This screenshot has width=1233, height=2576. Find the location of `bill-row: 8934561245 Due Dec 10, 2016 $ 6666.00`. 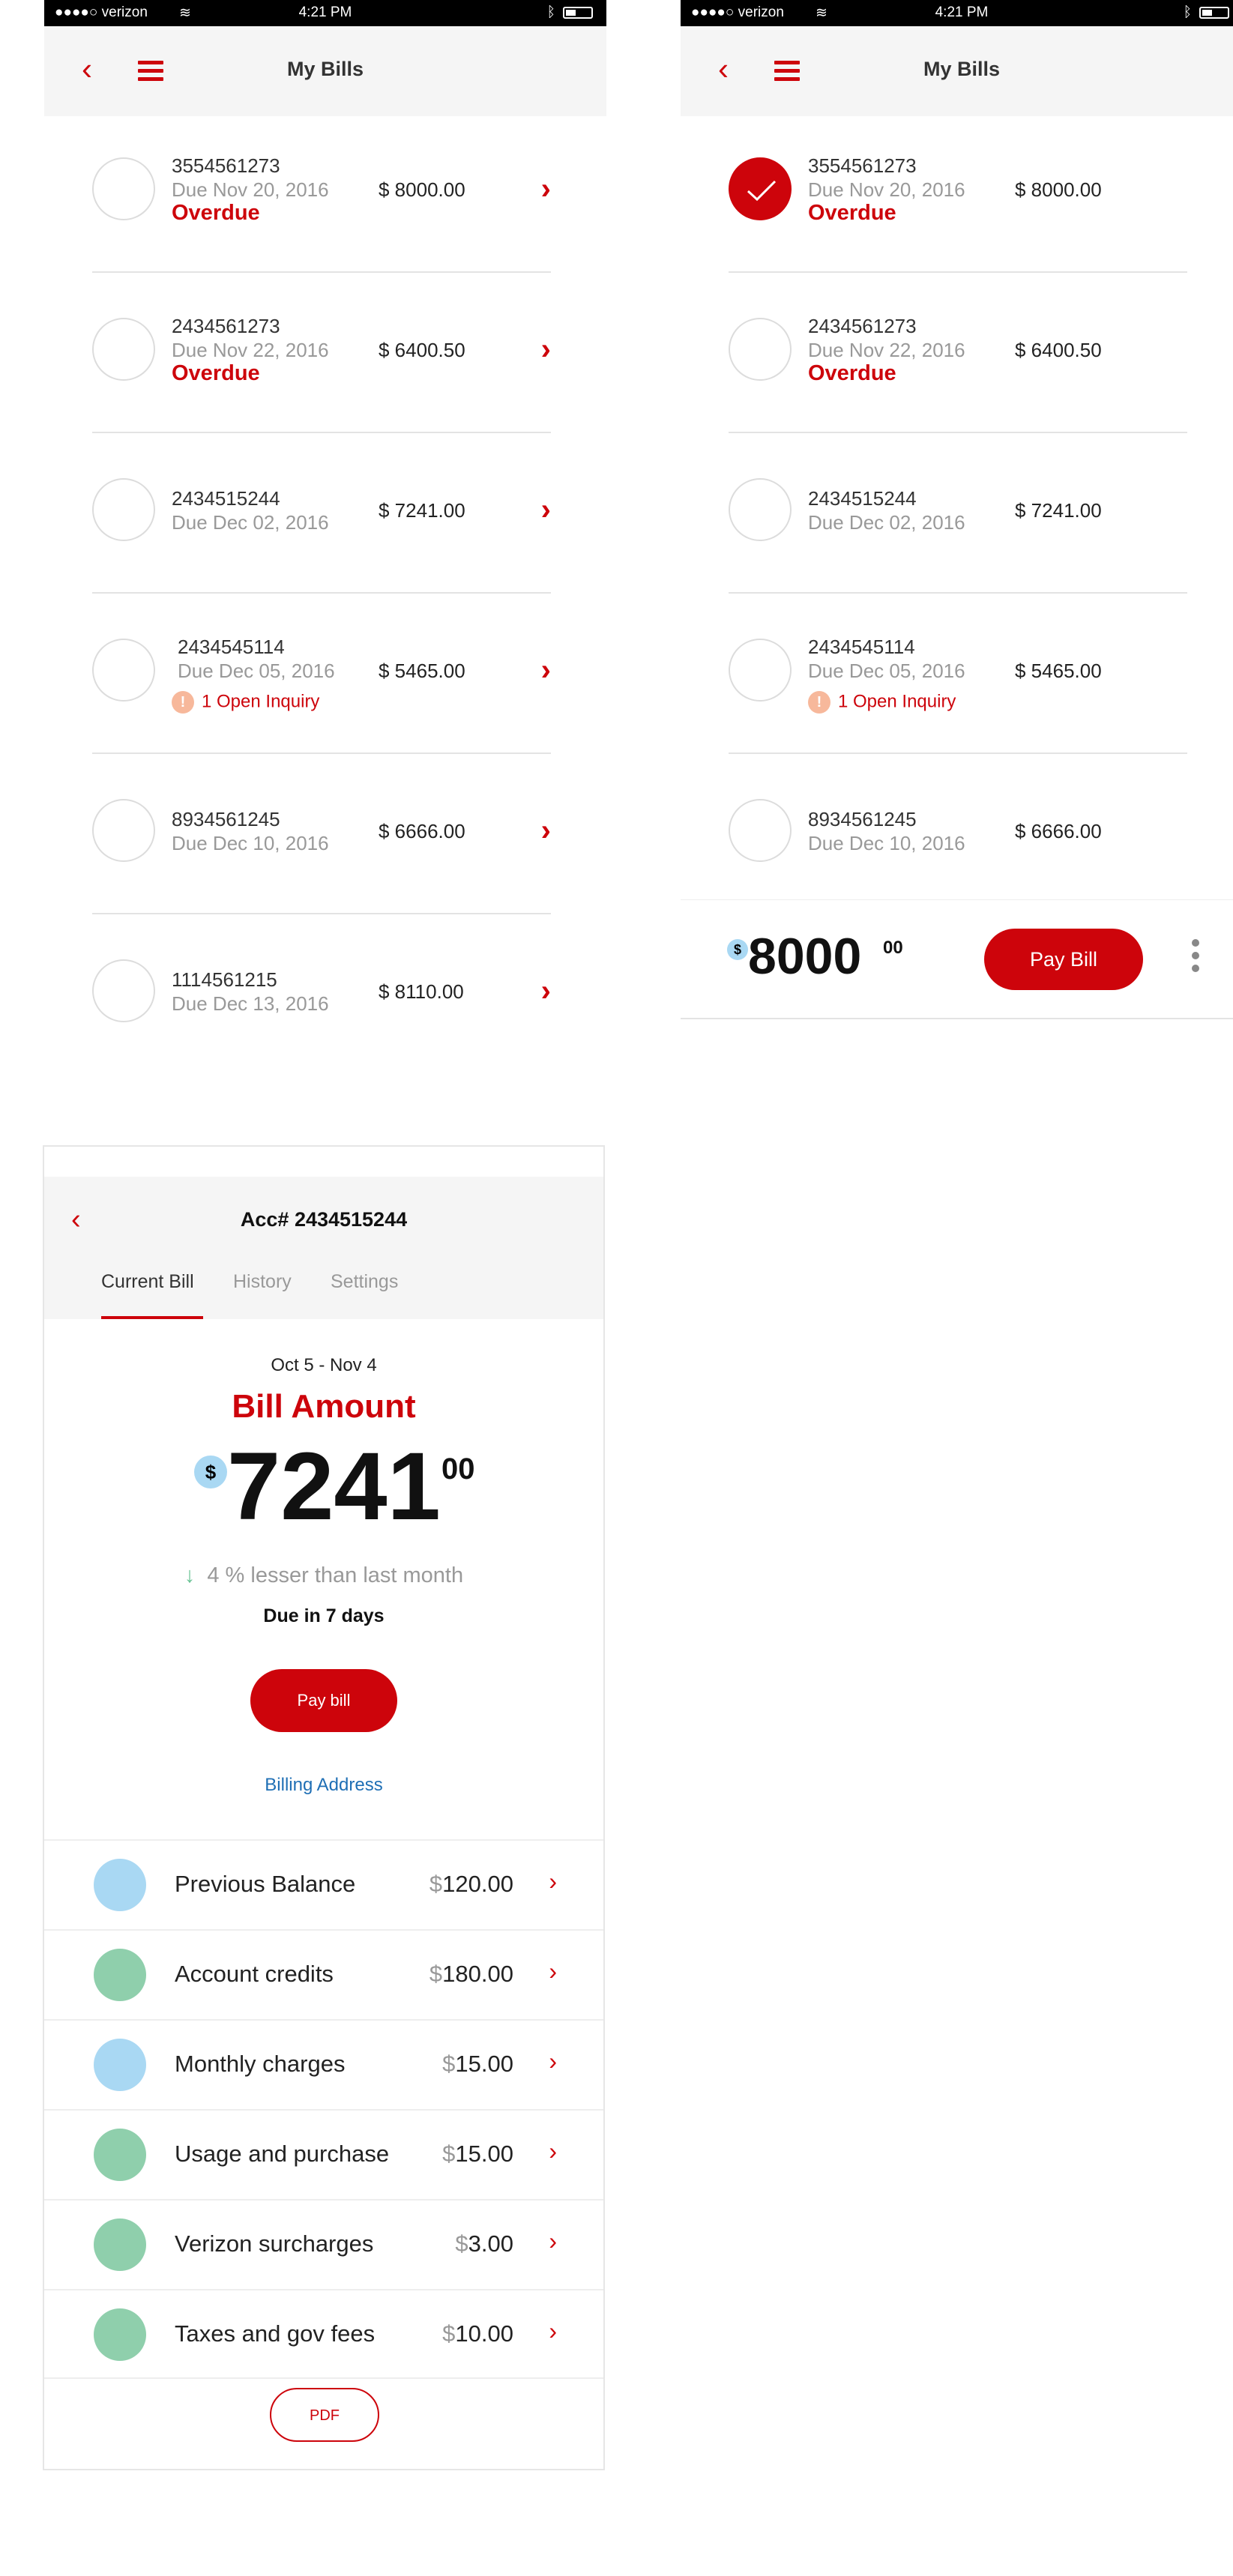

bill-row: 8934561245 Due Dec 10, 2016 $ 6666.00 is located at coordinates (958, 834).